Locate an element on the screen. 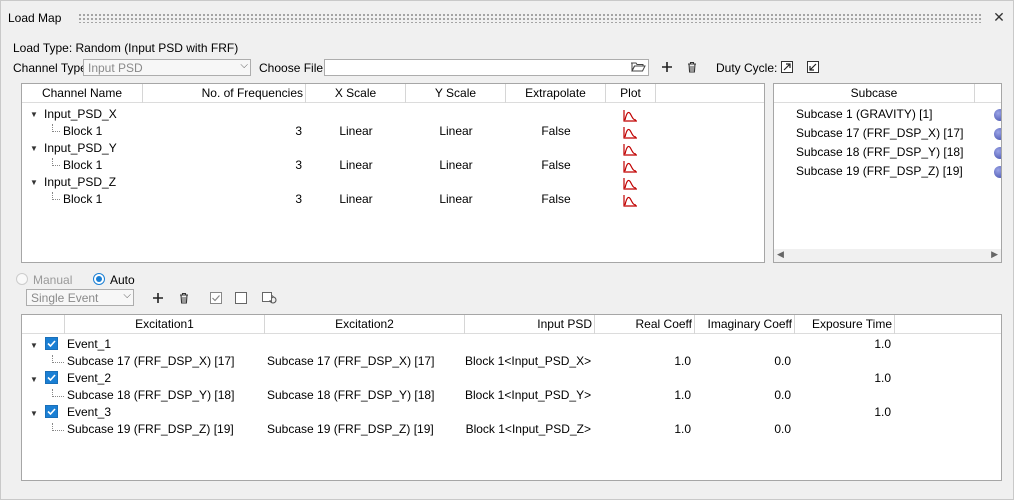 The height and width of the screenshot is (500, 1014). import-icon is located at coordinates (814, 68).